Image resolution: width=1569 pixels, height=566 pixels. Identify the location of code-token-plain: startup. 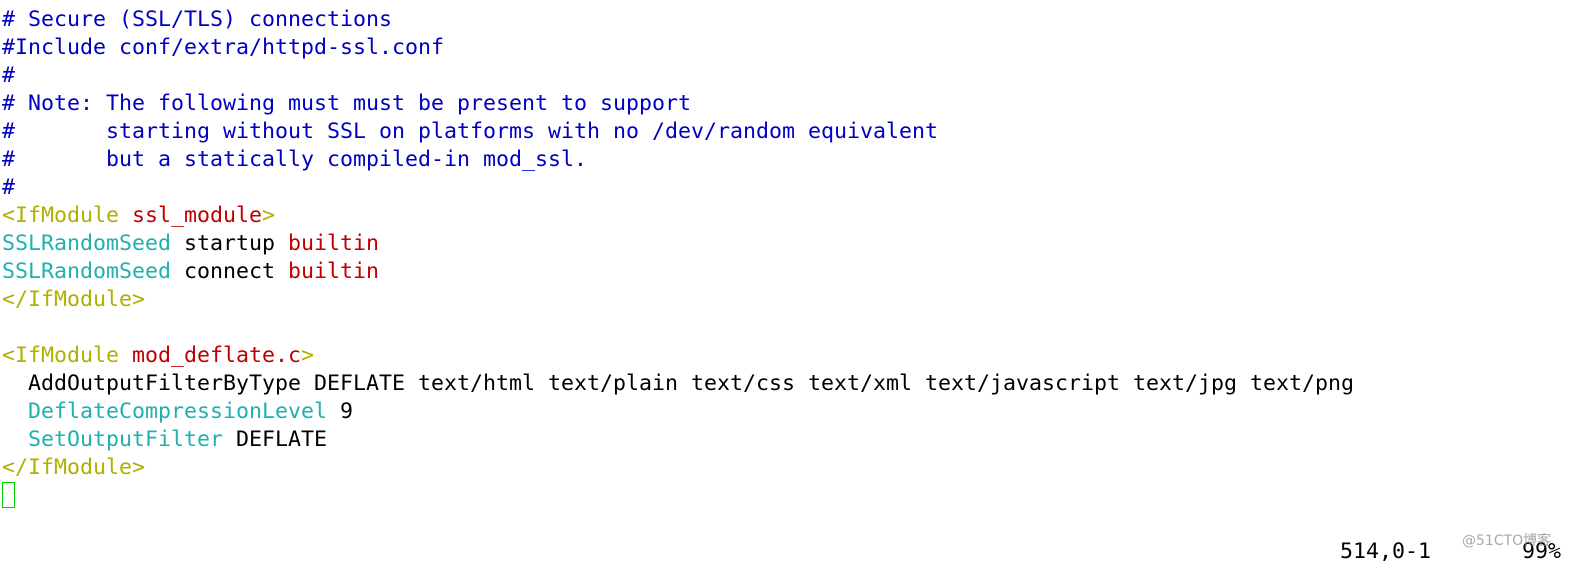
(230, 243).